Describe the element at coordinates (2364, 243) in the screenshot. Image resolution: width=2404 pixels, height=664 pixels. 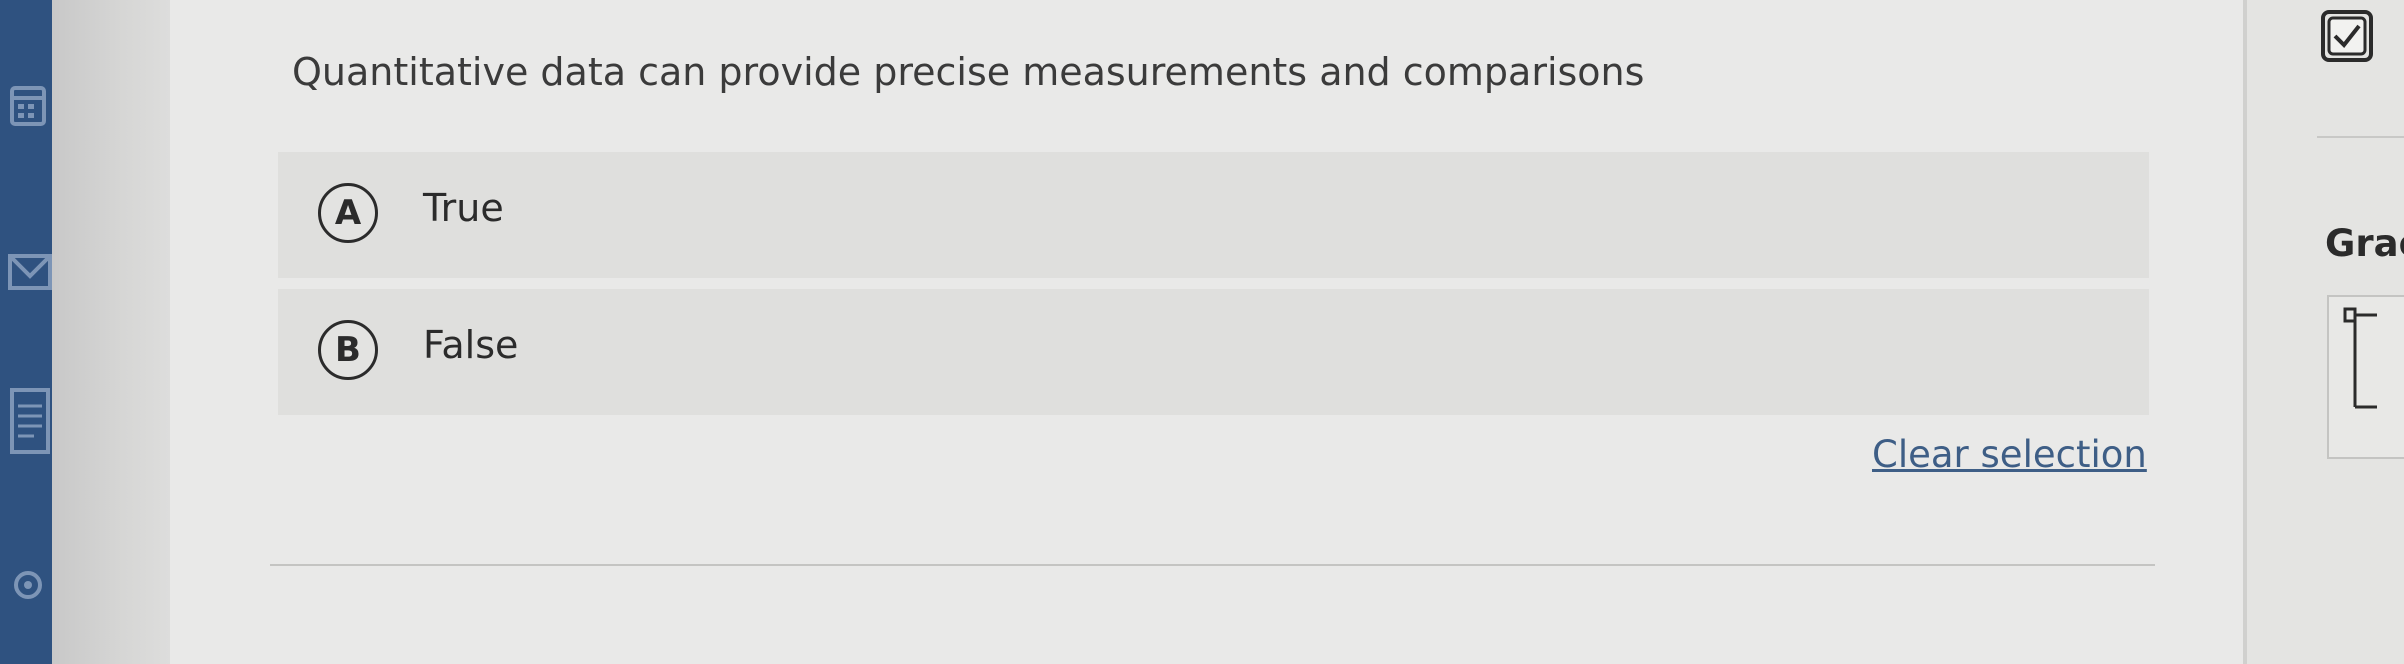
I see `grade-heading: Grac` at that location.